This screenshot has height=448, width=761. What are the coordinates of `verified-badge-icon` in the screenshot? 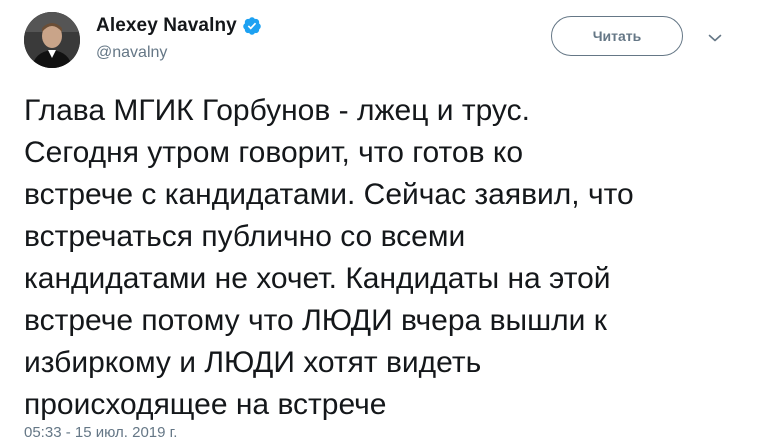 It's located at (252, 26).